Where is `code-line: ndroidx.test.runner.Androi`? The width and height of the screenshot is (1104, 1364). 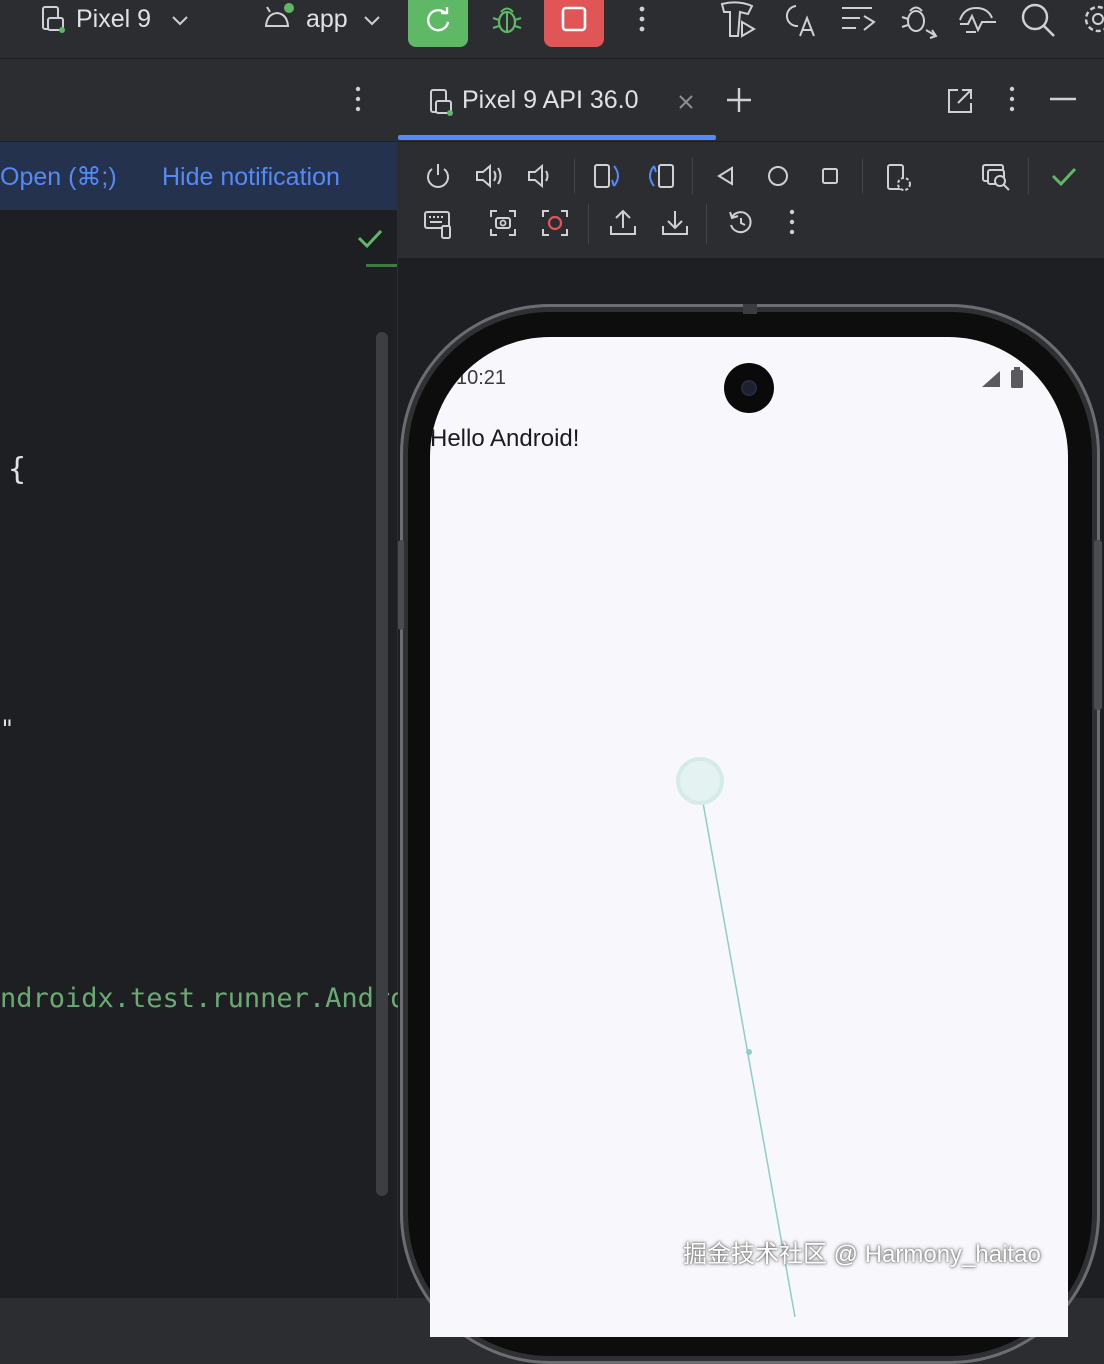 code-line: ndroidx.test.runner.Androi is located at coordinates (211, 998).